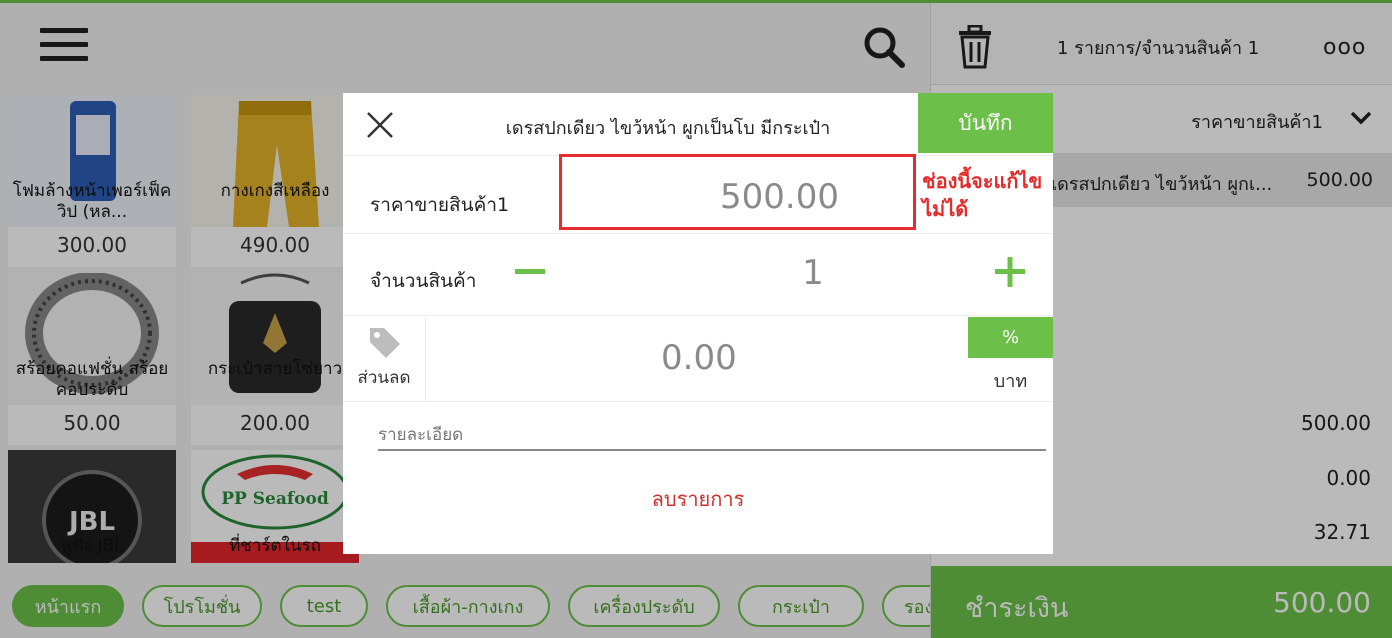 This screenshot has height=638, width=1392. I want to click on percent-toggle: %, so click(1010, 337).